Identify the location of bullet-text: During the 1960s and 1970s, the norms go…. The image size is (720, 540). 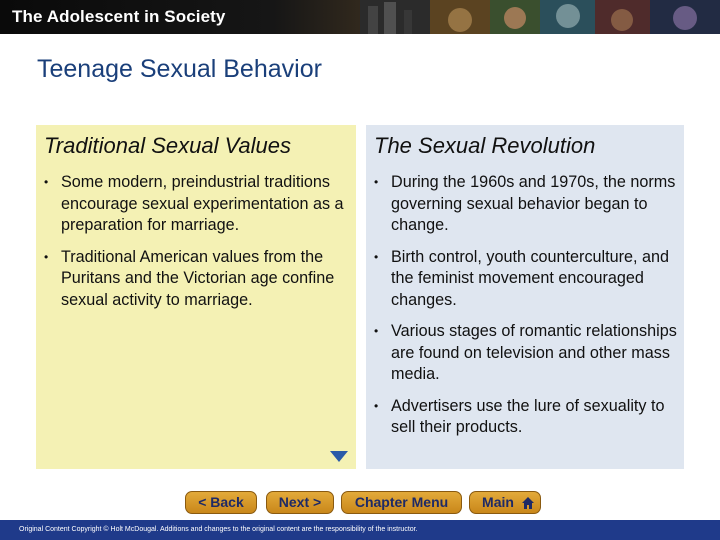
(533, 203).